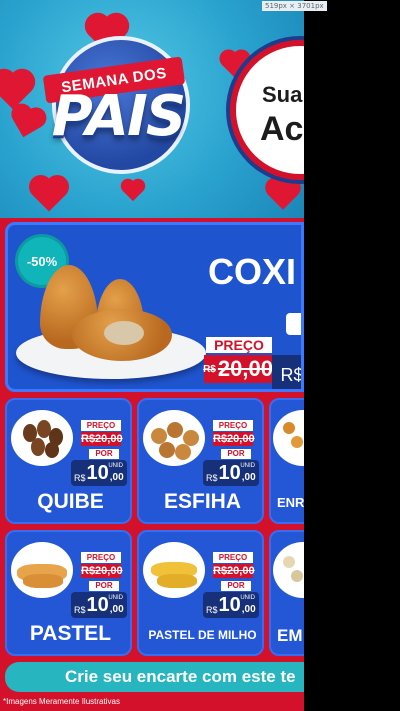  What do you see at coordinates (70, 501) in the screenshot?
I see `product-name: QUIBE` at bounding box center [70, 501].